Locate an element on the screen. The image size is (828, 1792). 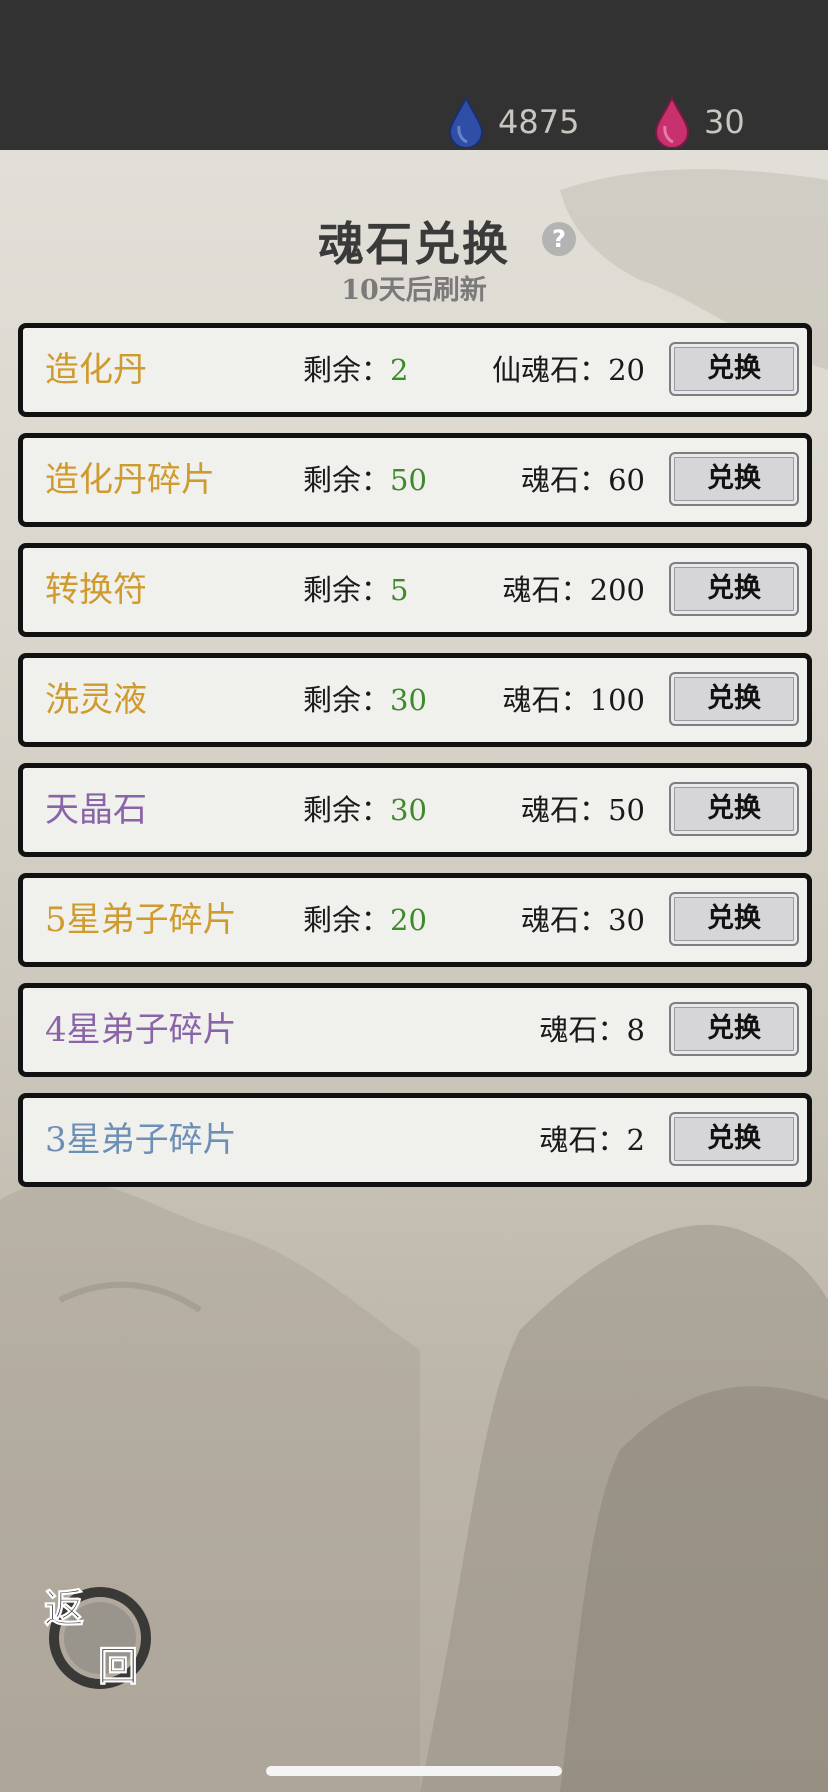
remaining-count: 剩余：50 is located at coordinates (365, 480).